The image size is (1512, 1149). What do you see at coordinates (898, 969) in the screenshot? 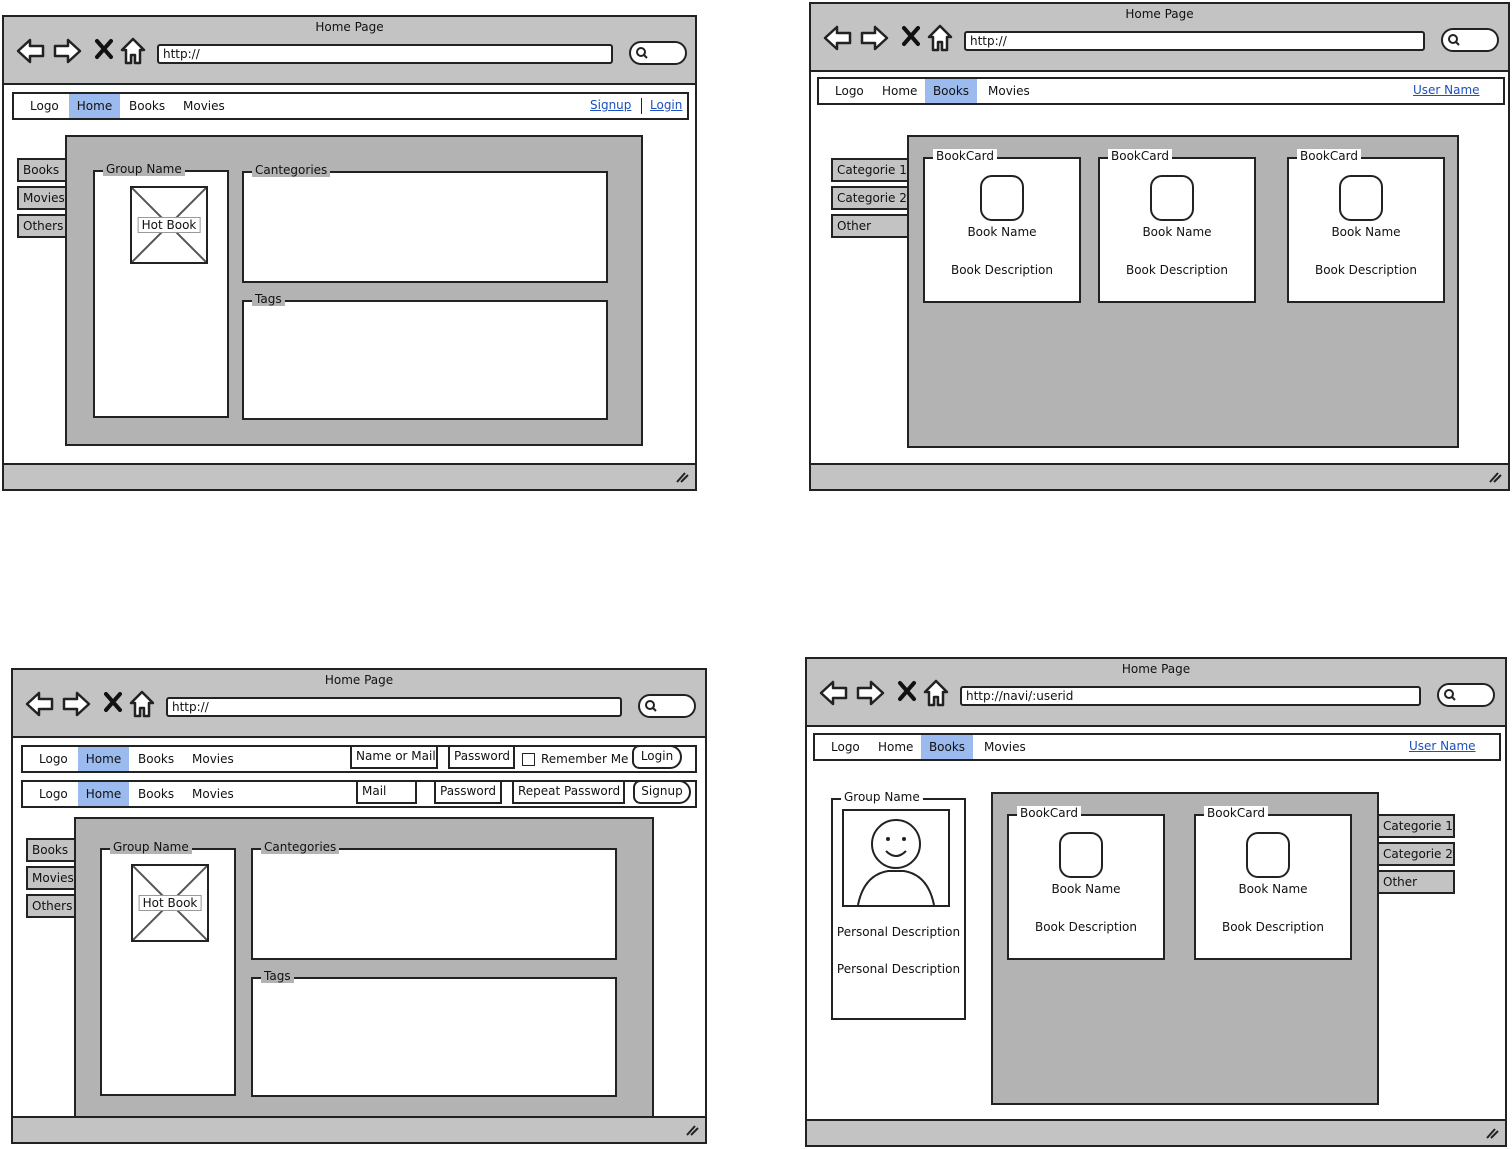
I see `personal-description: Personal Description` at bounding box center [898, 969].